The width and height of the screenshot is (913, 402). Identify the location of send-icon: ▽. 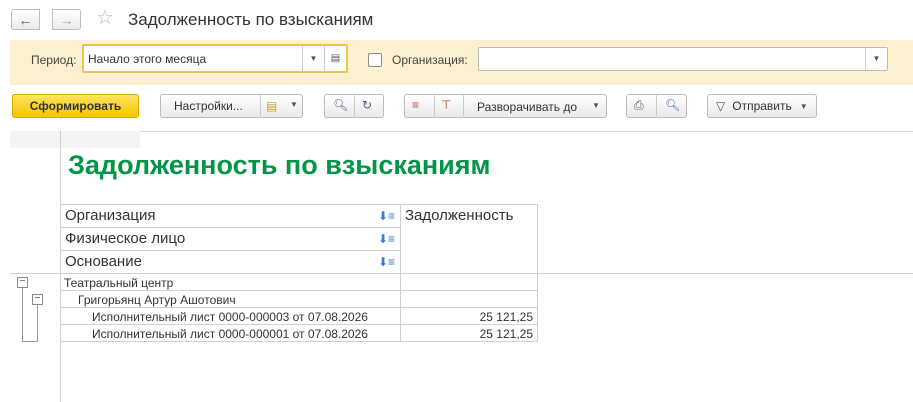
(721, 106).